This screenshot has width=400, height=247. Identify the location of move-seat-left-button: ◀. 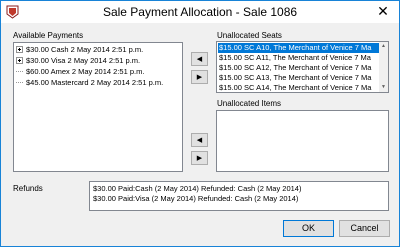
(199, 59).